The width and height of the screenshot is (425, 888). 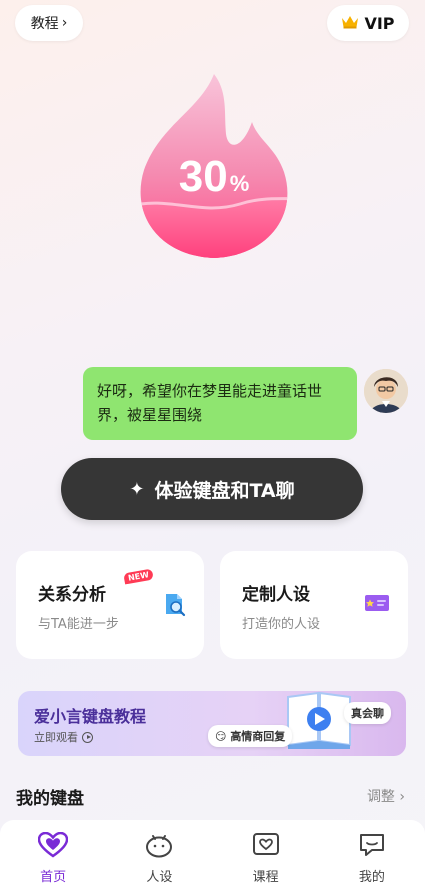 What do you see at coordinates (50, 799) in the screenshot?
I see `section-title: 我的键盘` at bounding box center [50, 799].